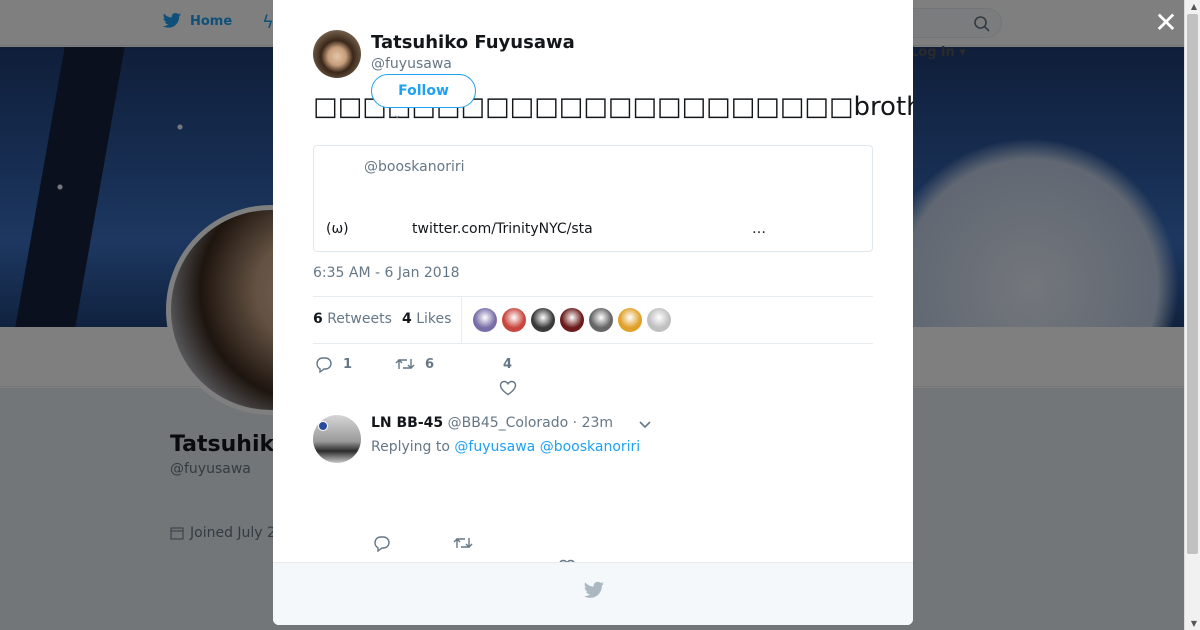 The width and height of the screenshot is (1200, 630). I want to click on reply-author-name: LN BB-45, so click(407, 423).